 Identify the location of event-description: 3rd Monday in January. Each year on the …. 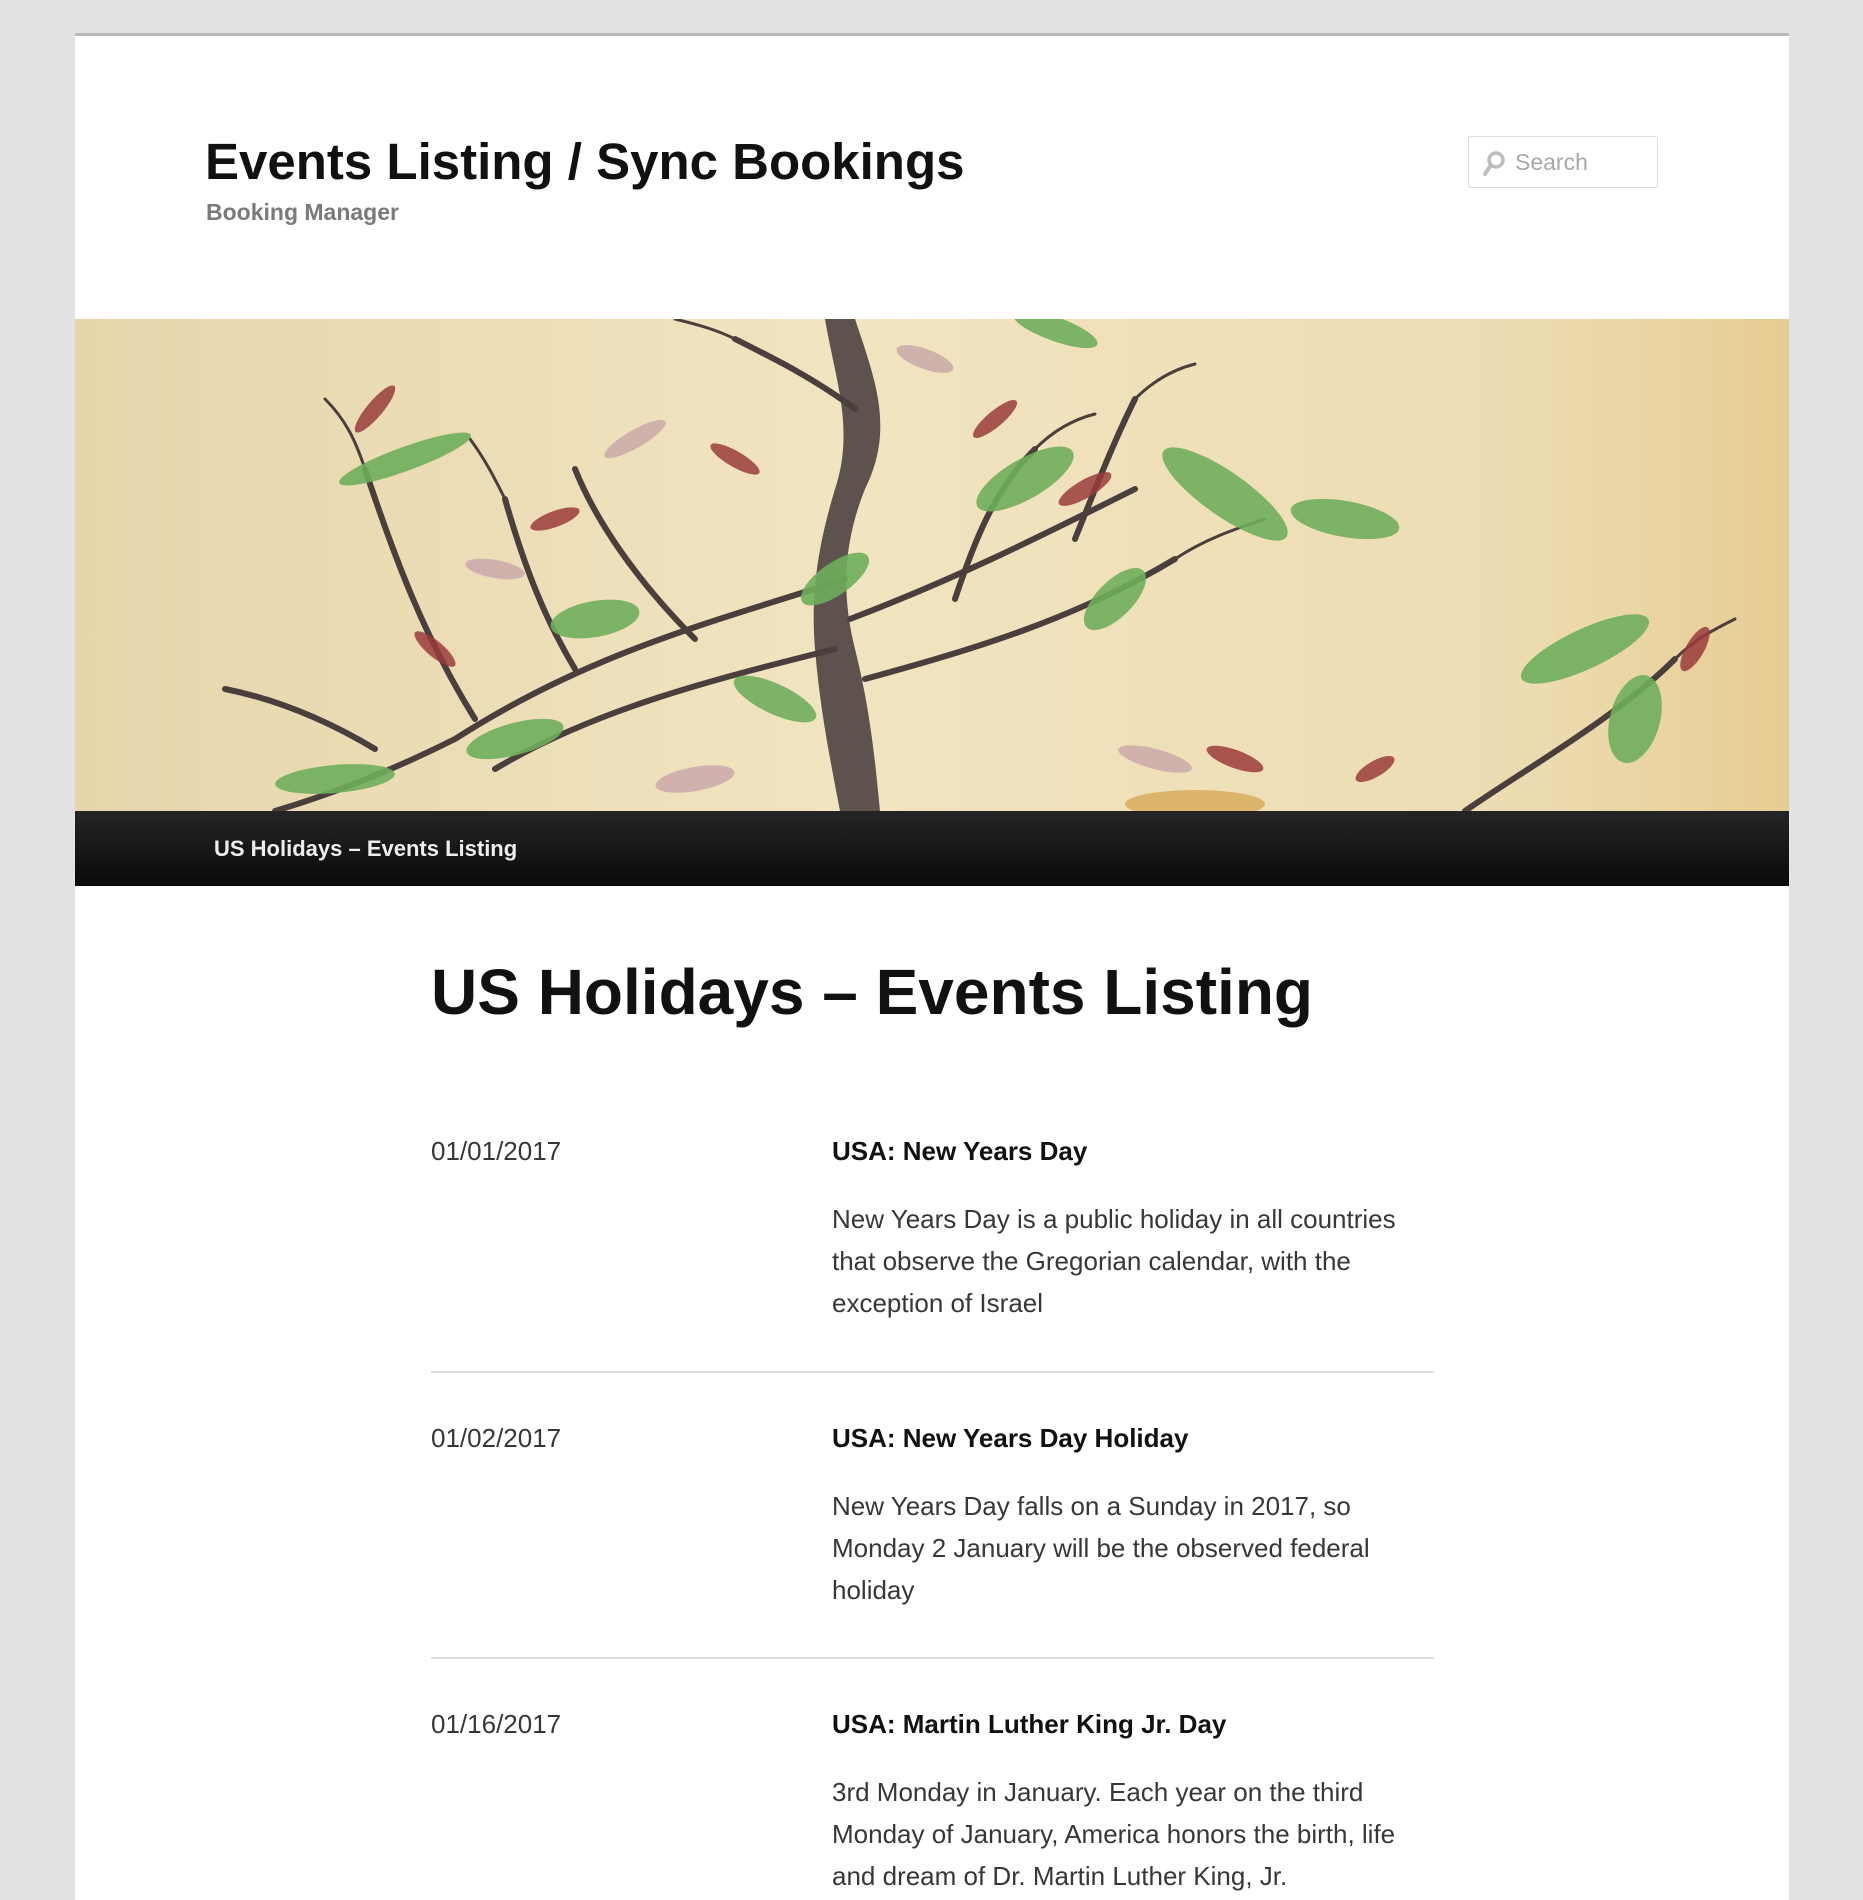
(1114, 1834).